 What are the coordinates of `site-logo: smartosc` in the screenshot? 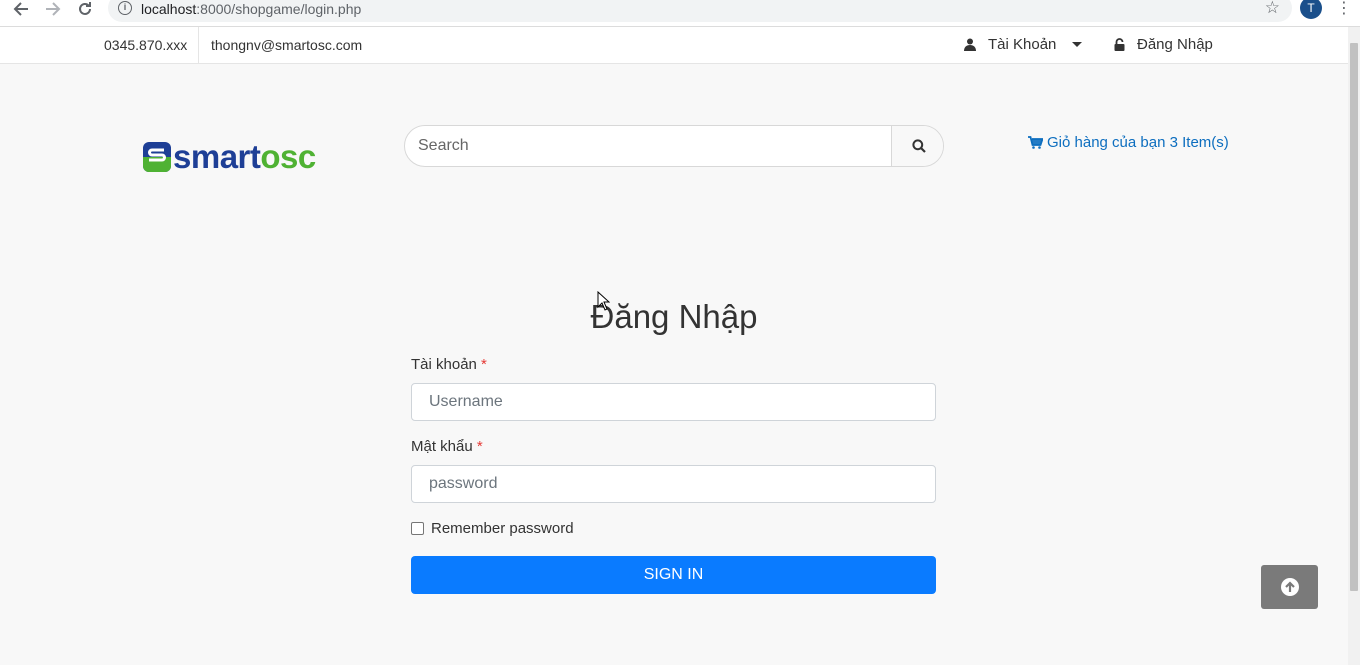 It's located at (244, 157).